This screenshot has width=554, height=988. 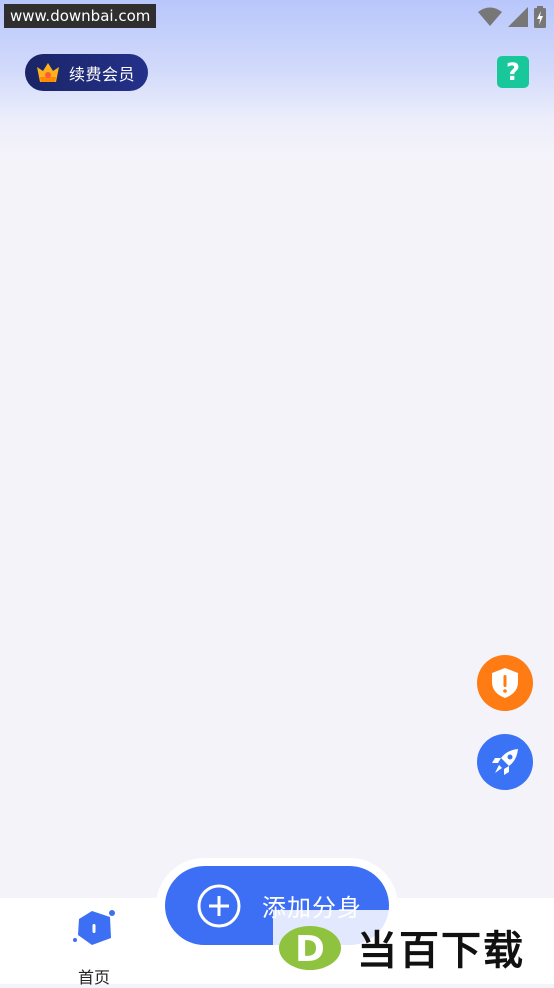 I want to click on watermark-logo: D 当百下载, so click(x=413, y=947).